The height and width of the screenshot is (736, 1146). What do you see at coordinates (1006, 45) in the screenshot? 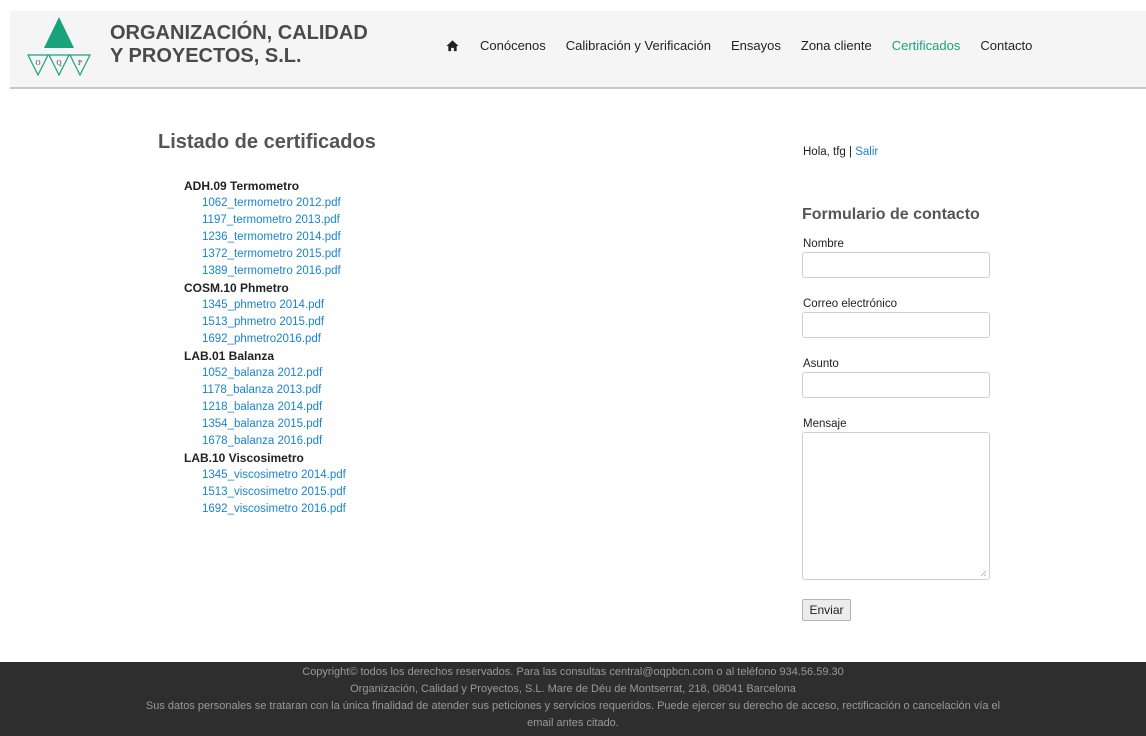
I see `nav-contacto: Contacto` at bounding box center [1006, 45].